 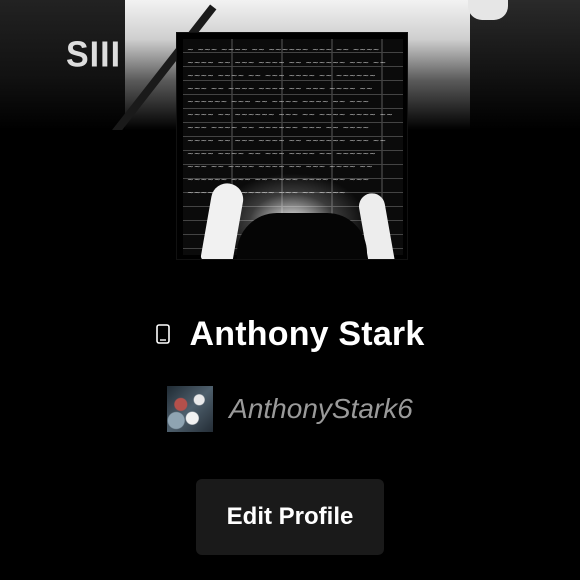 I want to click on banner-hand, so click(x=488, y=10).